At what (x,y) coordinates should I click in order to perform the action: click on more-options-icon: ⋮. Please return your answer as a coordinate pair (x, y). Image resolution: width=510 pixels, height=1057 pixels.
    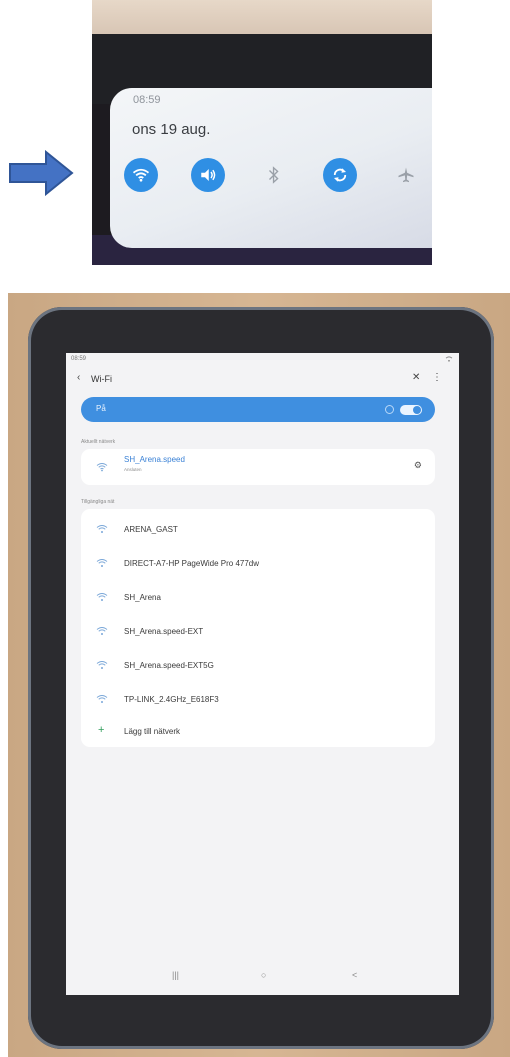
    Looking at the image, I should click on (437, 377).